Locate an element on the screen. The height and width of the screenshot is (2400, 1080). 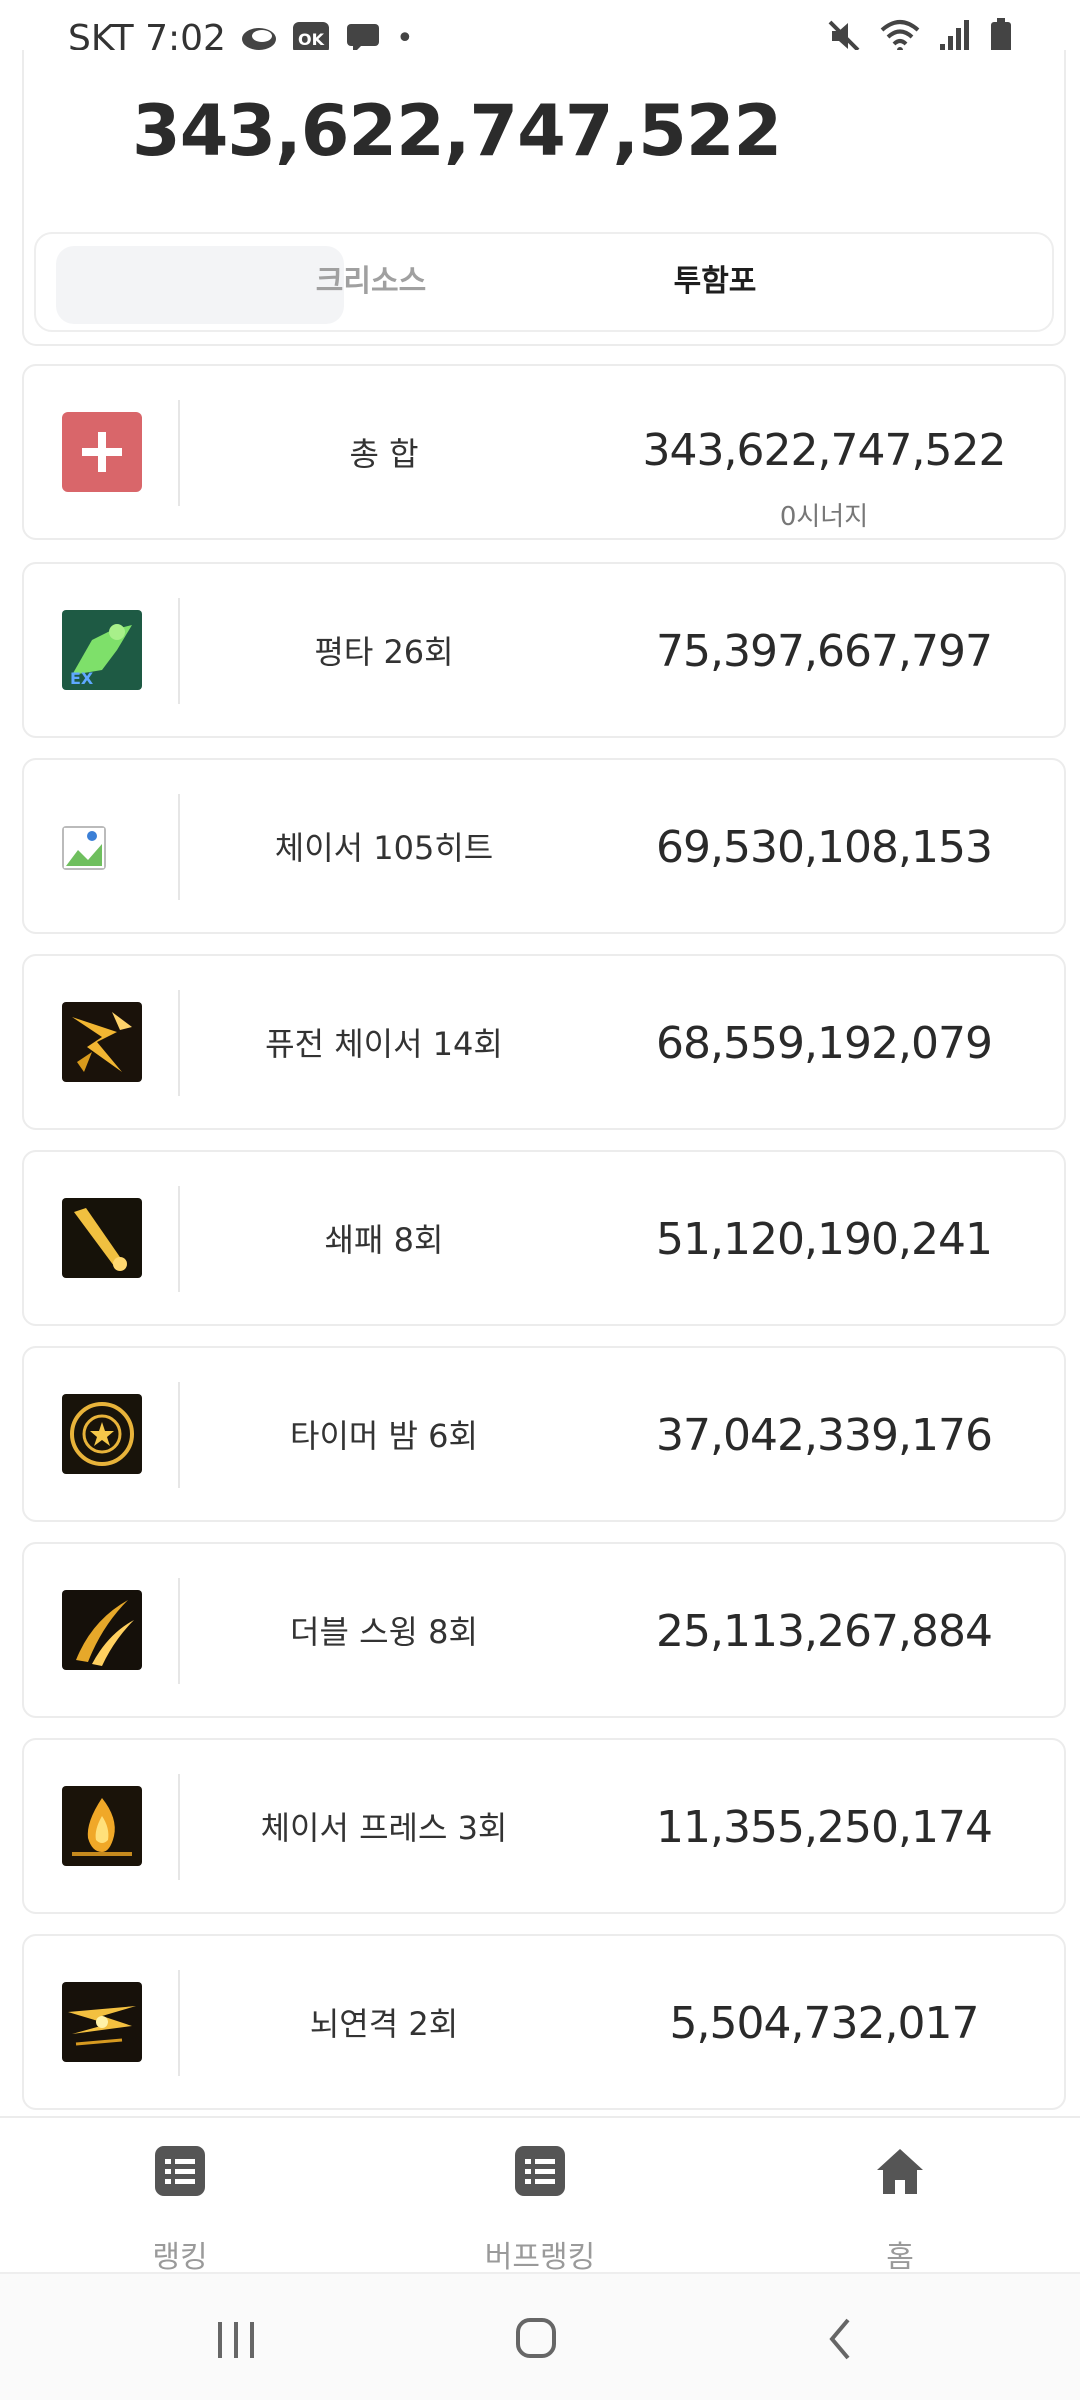
nav-buff-ranking: 버프랭킹 is located at coordinates (540, 2205).